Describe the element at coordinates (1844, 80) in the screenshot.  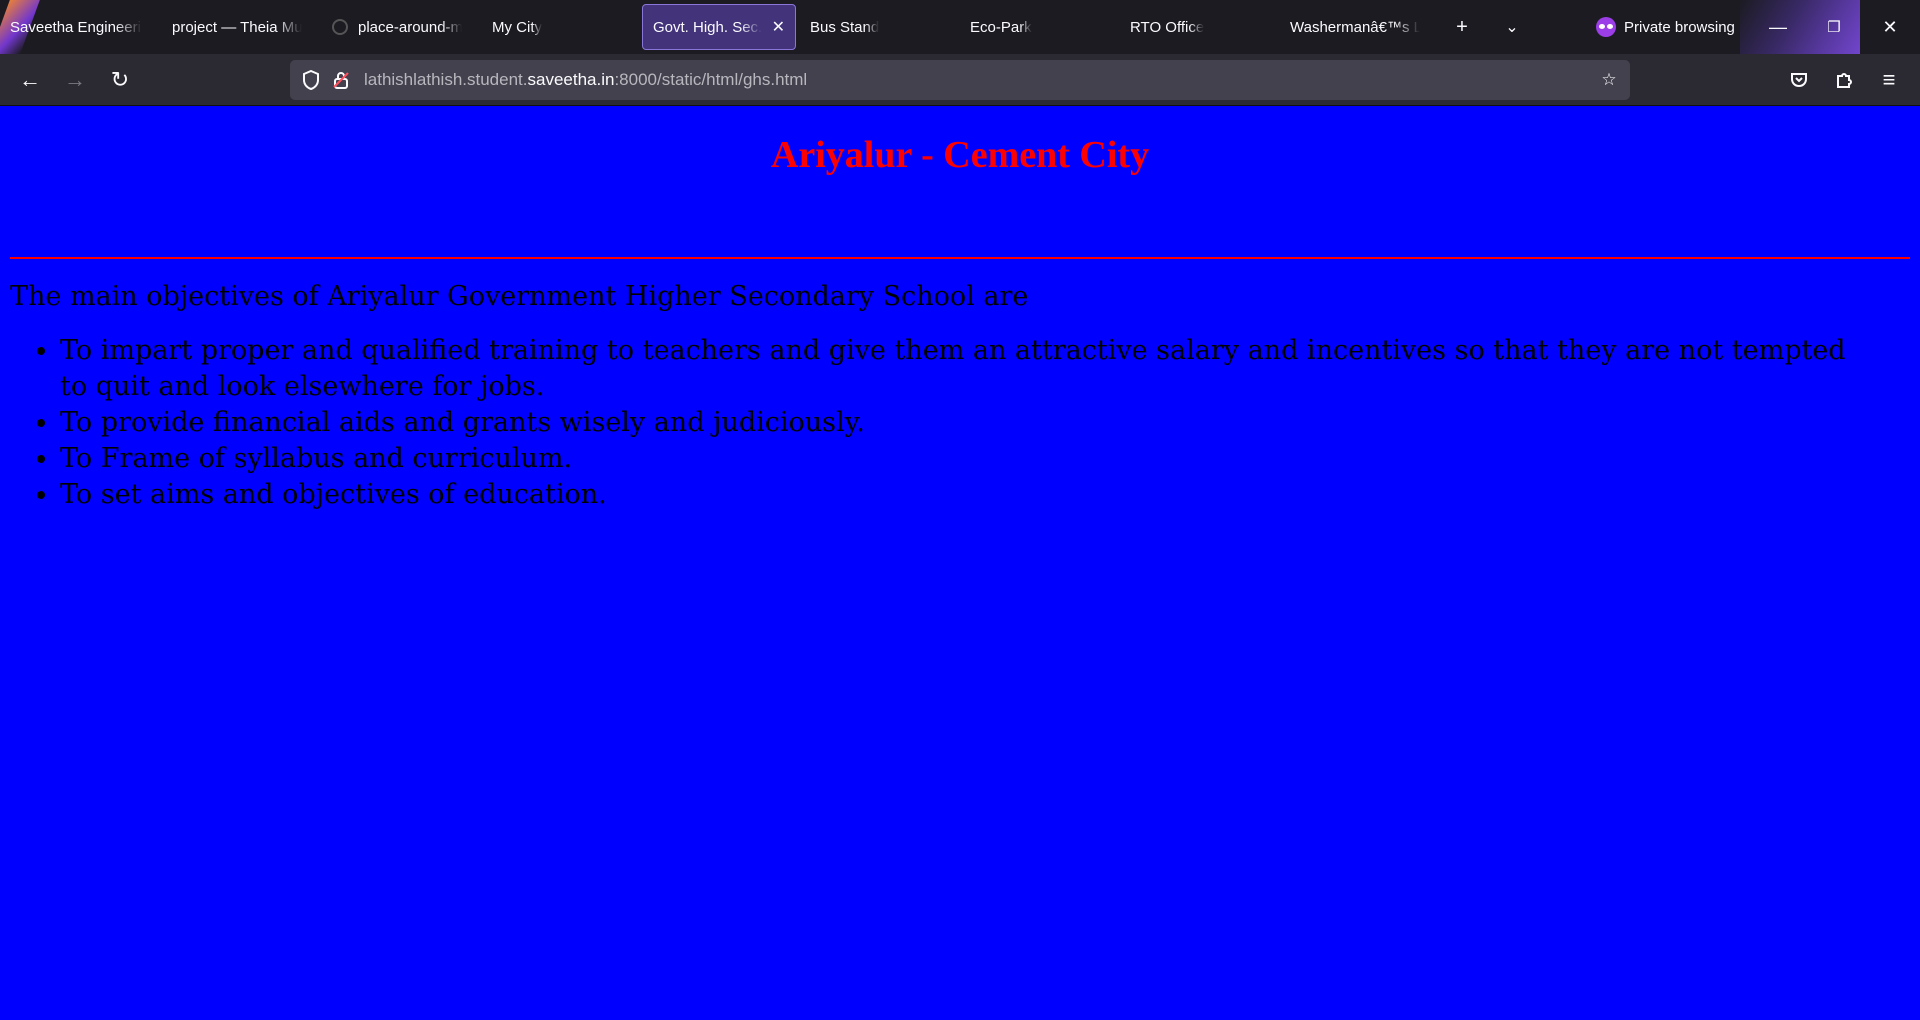
I see `extensions-puzzle-icon` at that location.